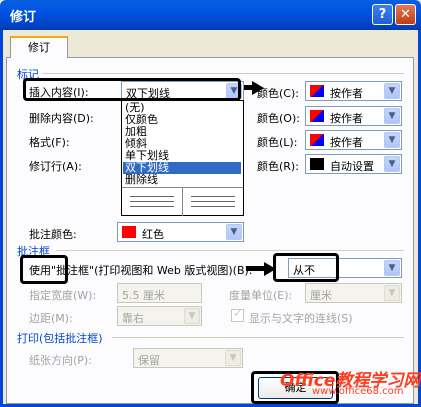  I want to click on dropdown-option: 删除线, so click(182, 180).